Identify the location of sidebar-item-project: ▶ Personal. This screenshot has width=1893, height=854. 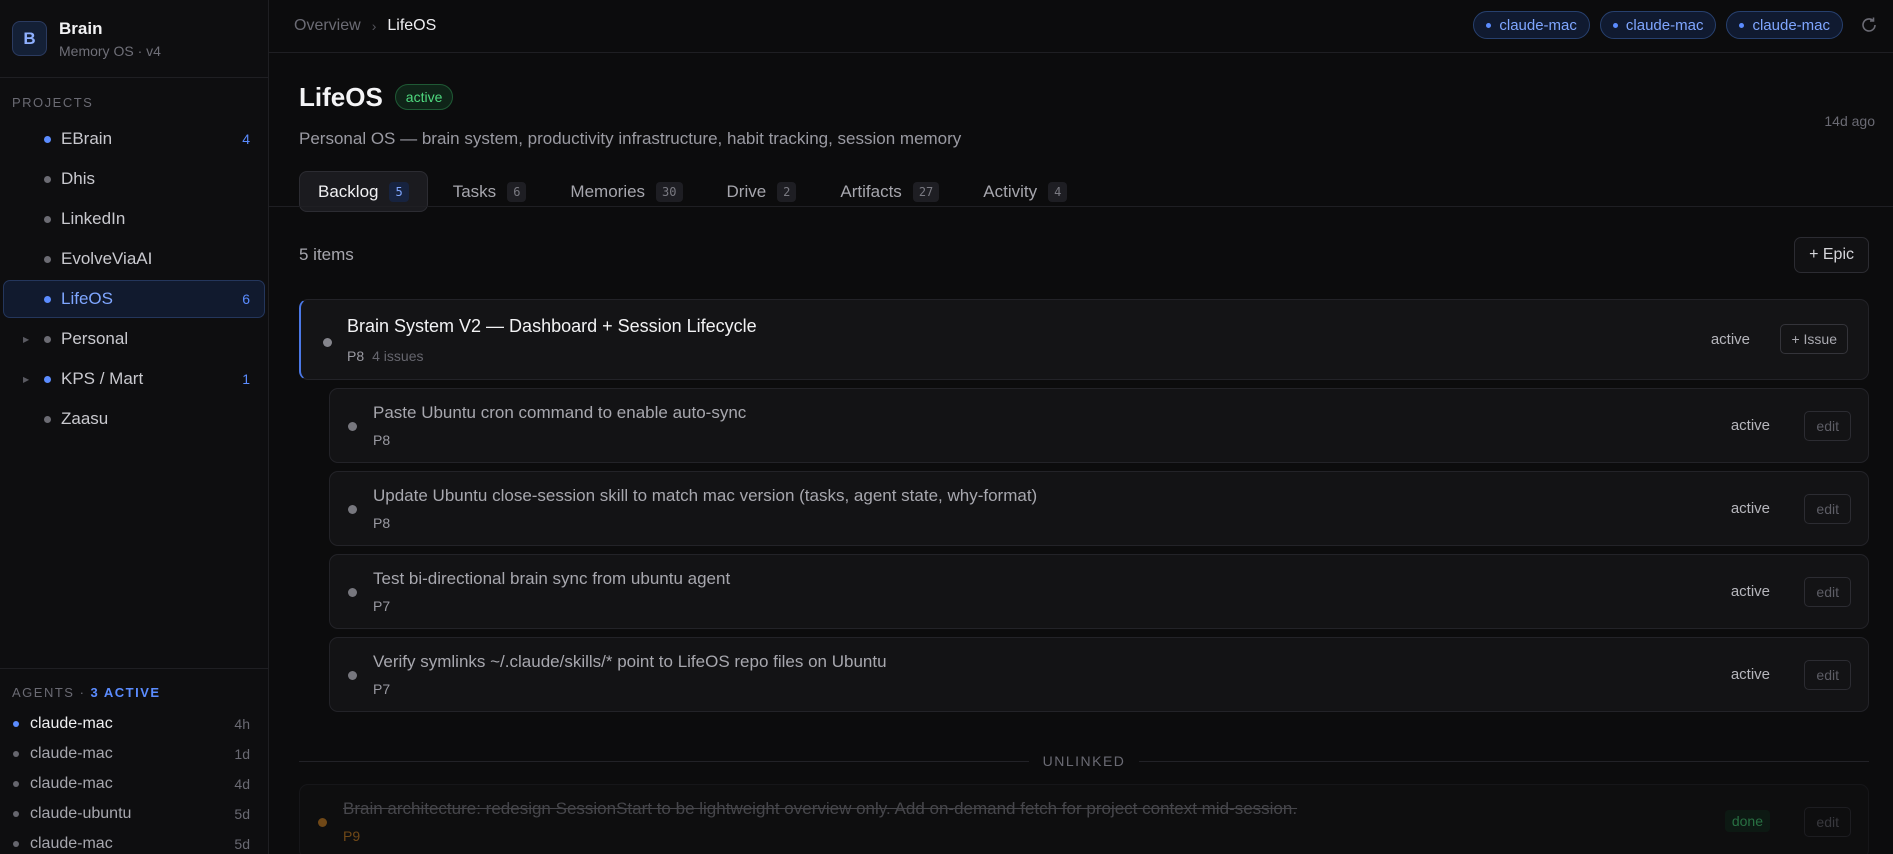
(134, 339).